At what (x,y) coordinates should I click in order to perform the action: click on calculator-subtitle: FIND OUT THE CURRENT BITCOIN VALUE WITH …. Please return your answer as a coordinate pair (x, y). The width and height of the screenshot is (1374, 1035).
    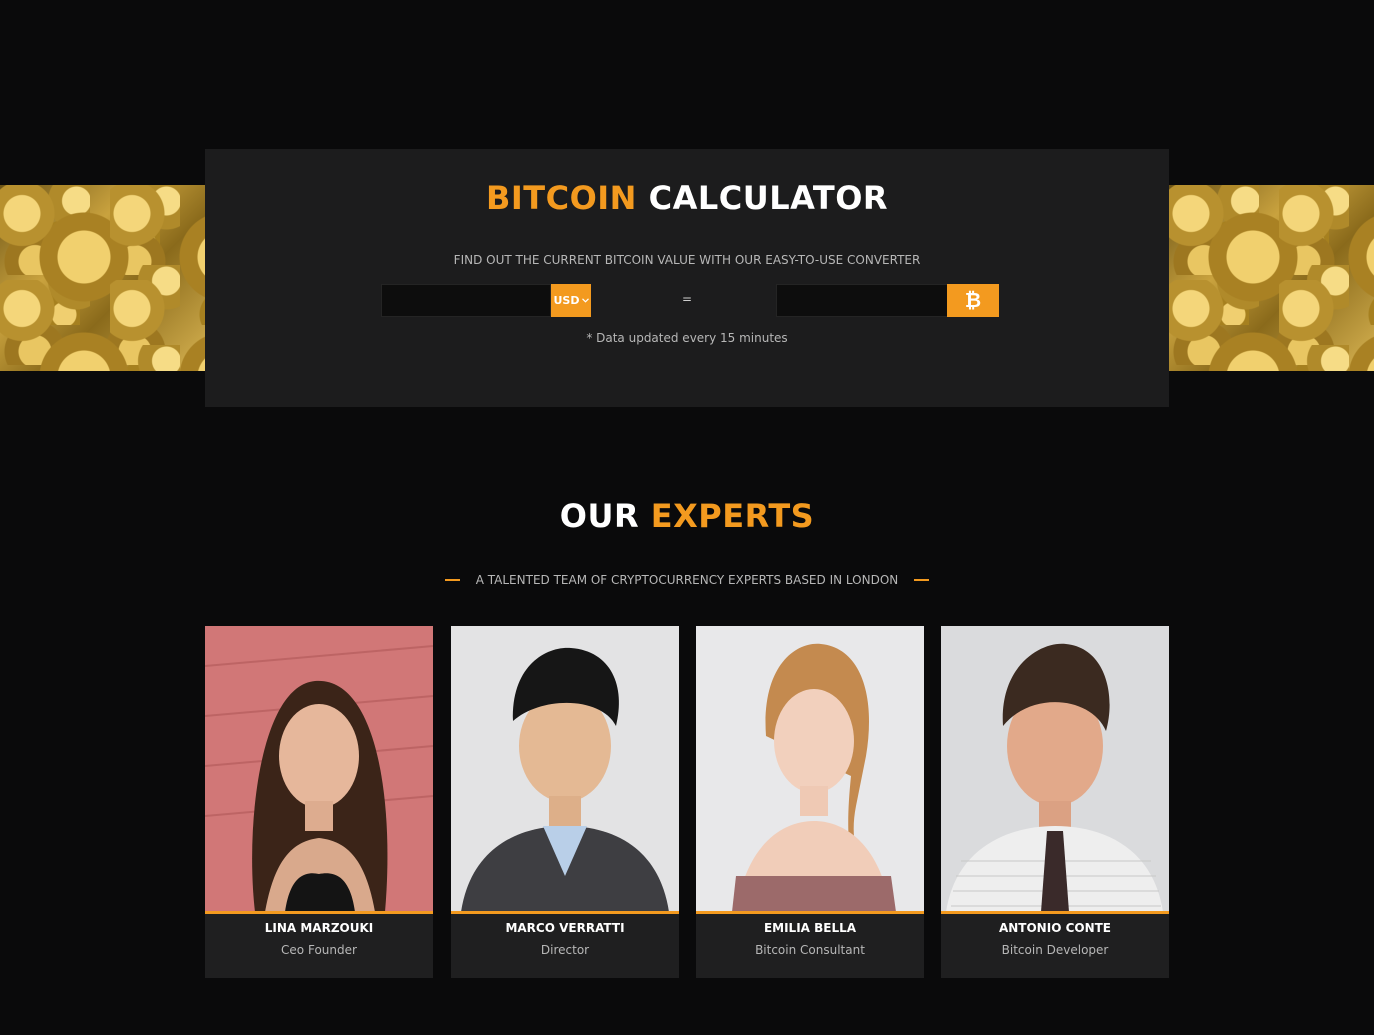
    Looking at the image, I should click on (687, 260).